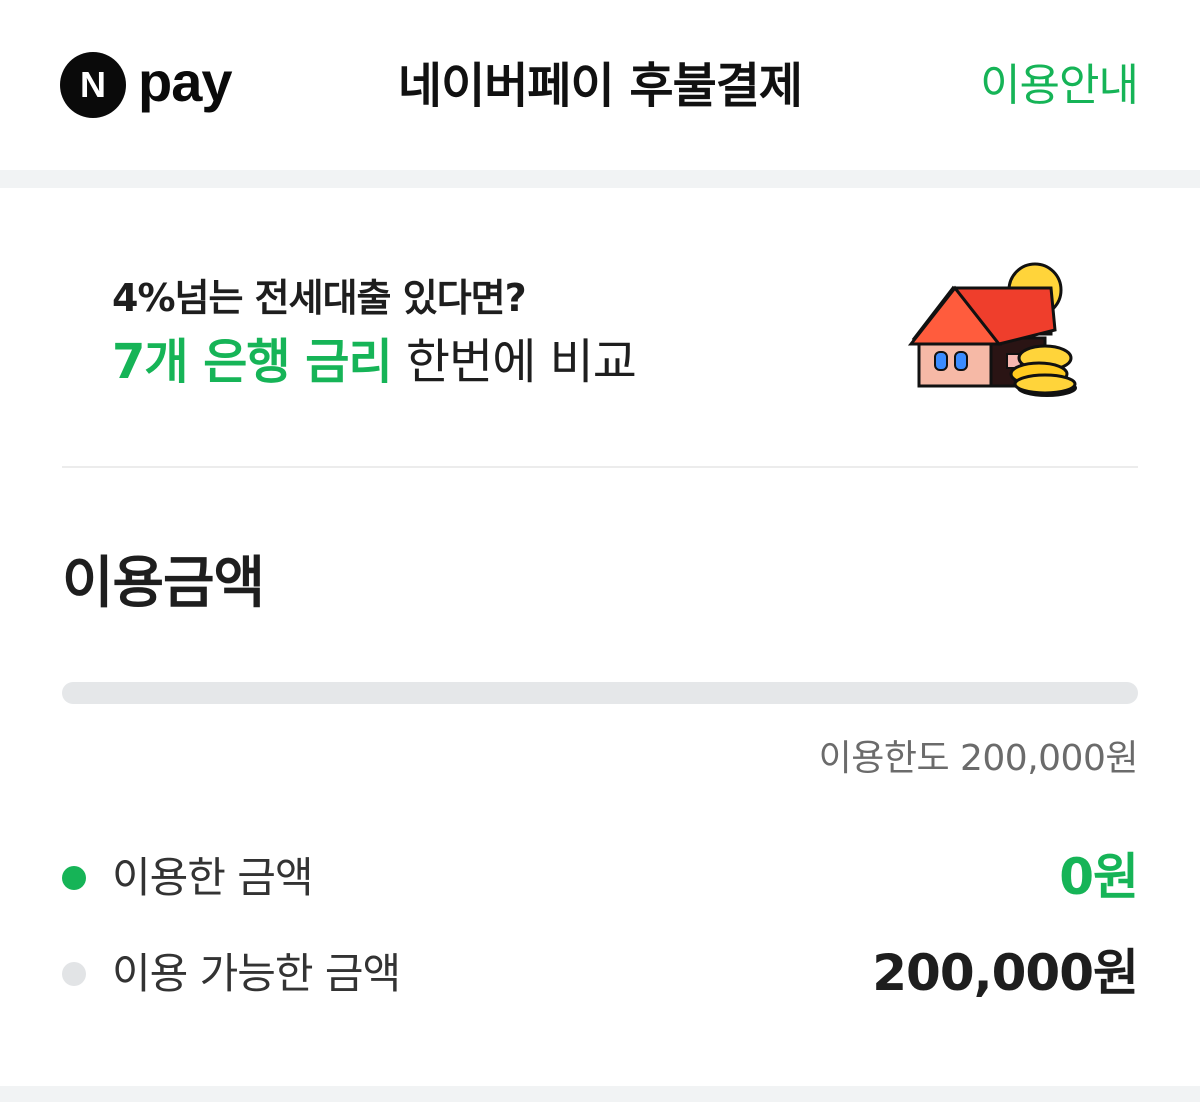  What do you see at coordinates (992, 329) in the screenshot?
I see `house-coins-illustration` at bounding box center [992, 329].